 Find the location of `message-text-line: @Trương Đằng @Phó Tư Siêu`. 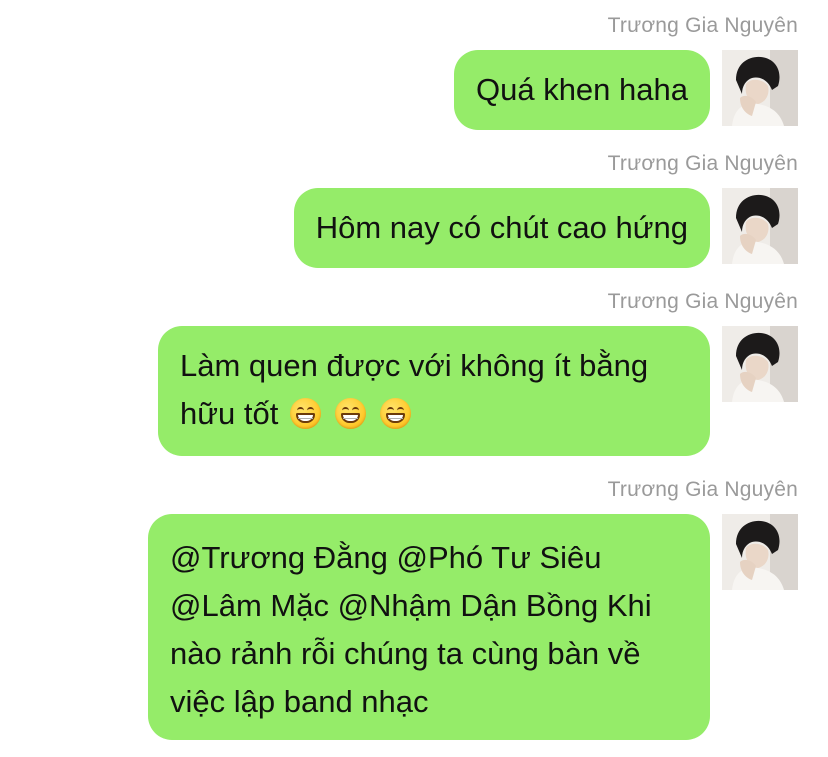

message-text-line: @Trương Đằng @Phó Tư Siêu is located at coordinates (386, 557).